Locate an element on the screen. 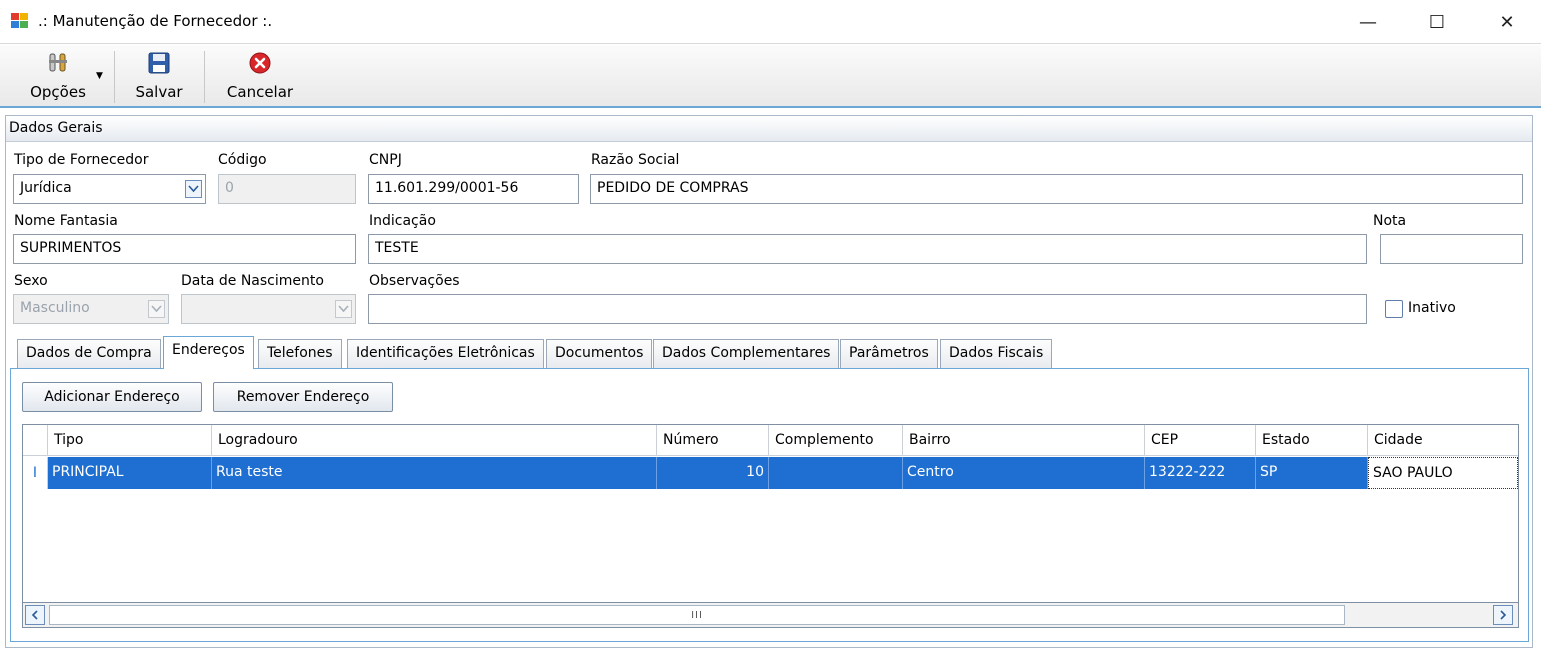 The height and width of the screenshot is (653, 1541). code-field: 0 is located at coordinates (287, 189).